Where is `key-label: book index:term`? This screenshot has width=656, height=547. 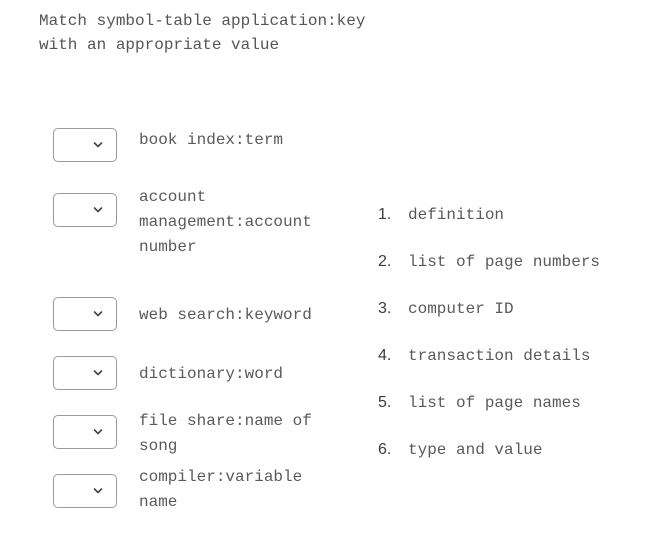
key-label: book index:term is located at coordinates (239, 140).